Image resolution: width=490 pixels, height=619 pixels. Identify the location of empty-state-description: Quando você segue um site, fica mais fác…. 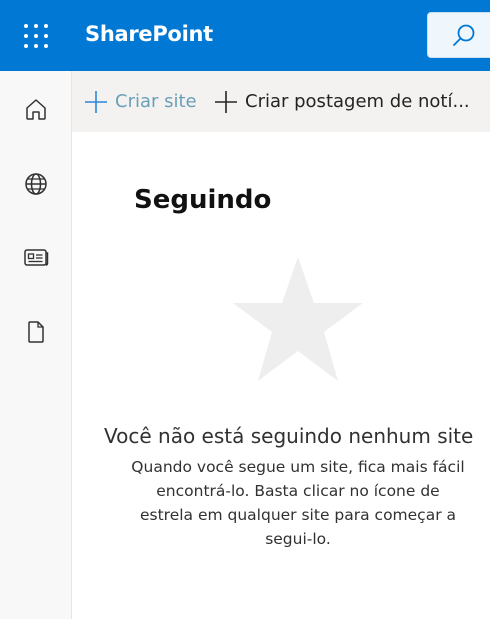
(298, 503).